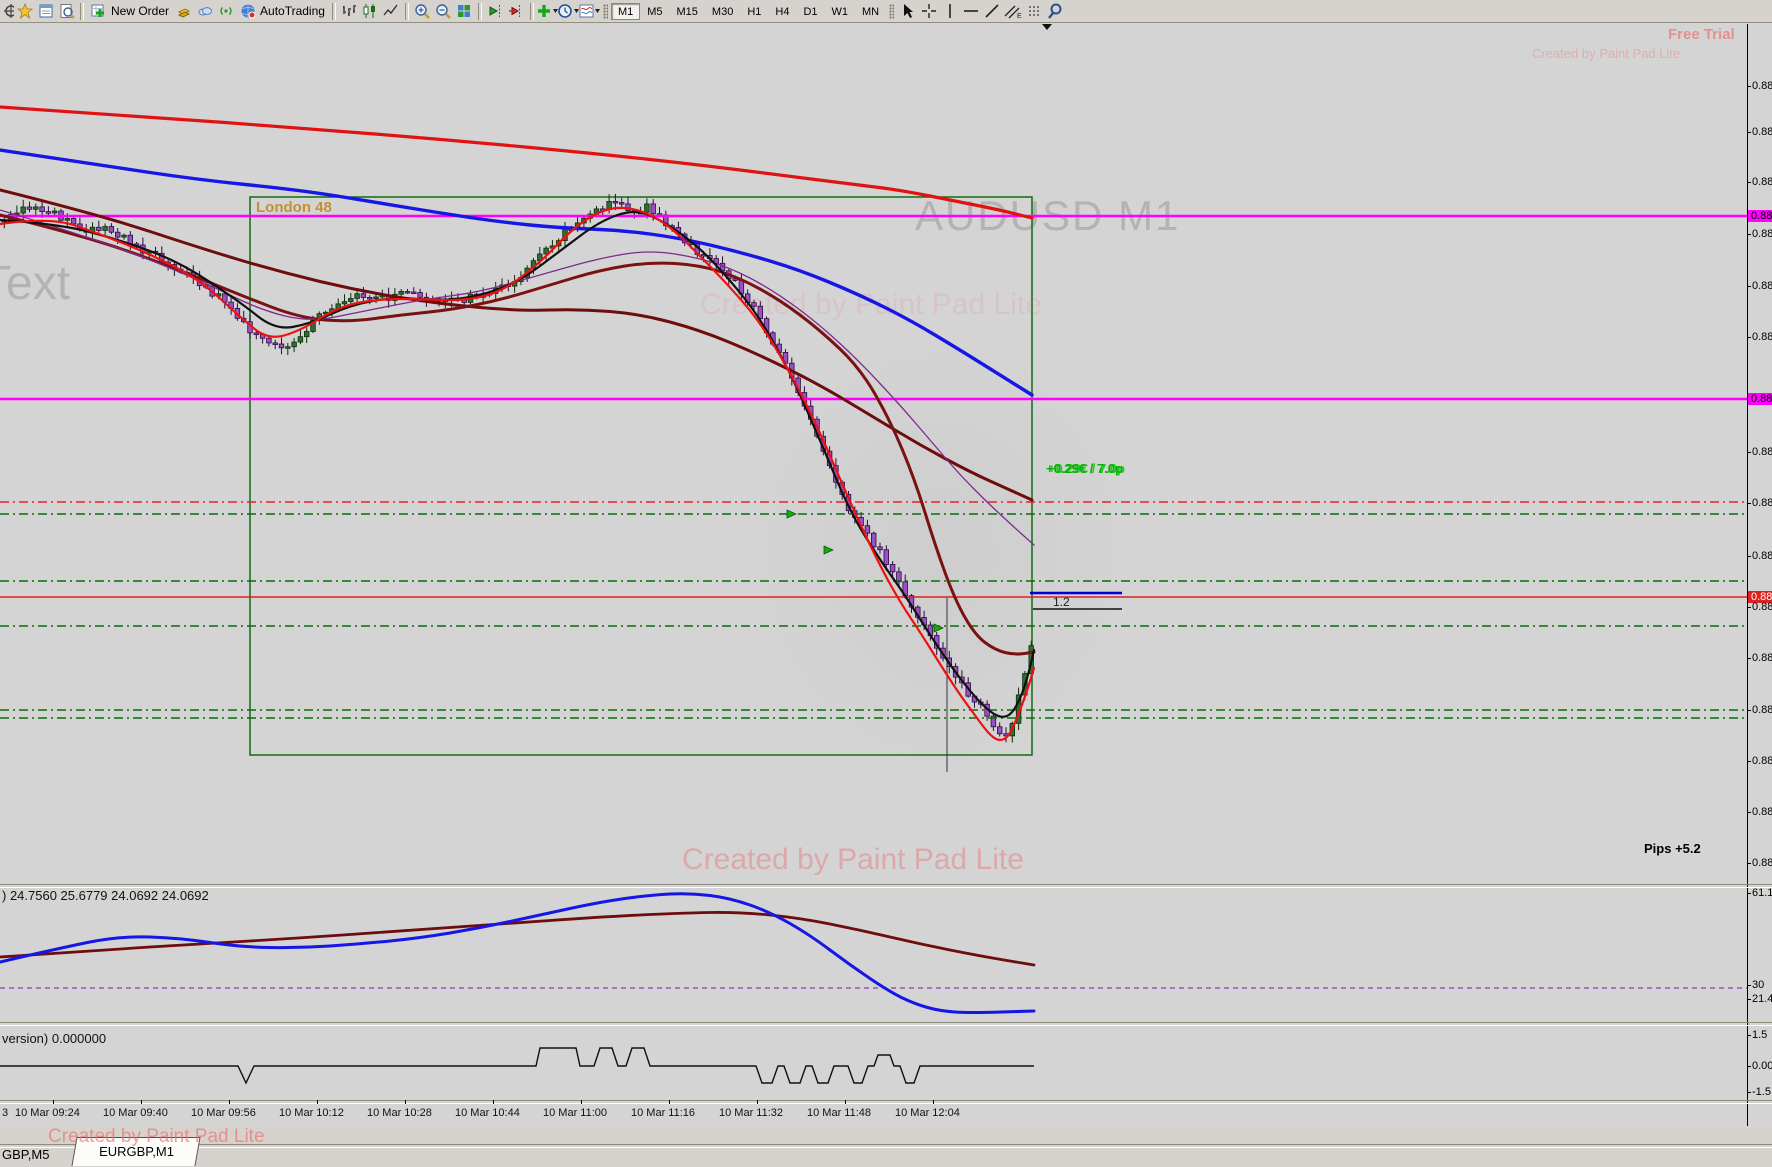 This screenshot has width=1772, height=1167. Describe the element at coordinates (547, 11) in the screenshot. I see `indicators-icon` at that location.